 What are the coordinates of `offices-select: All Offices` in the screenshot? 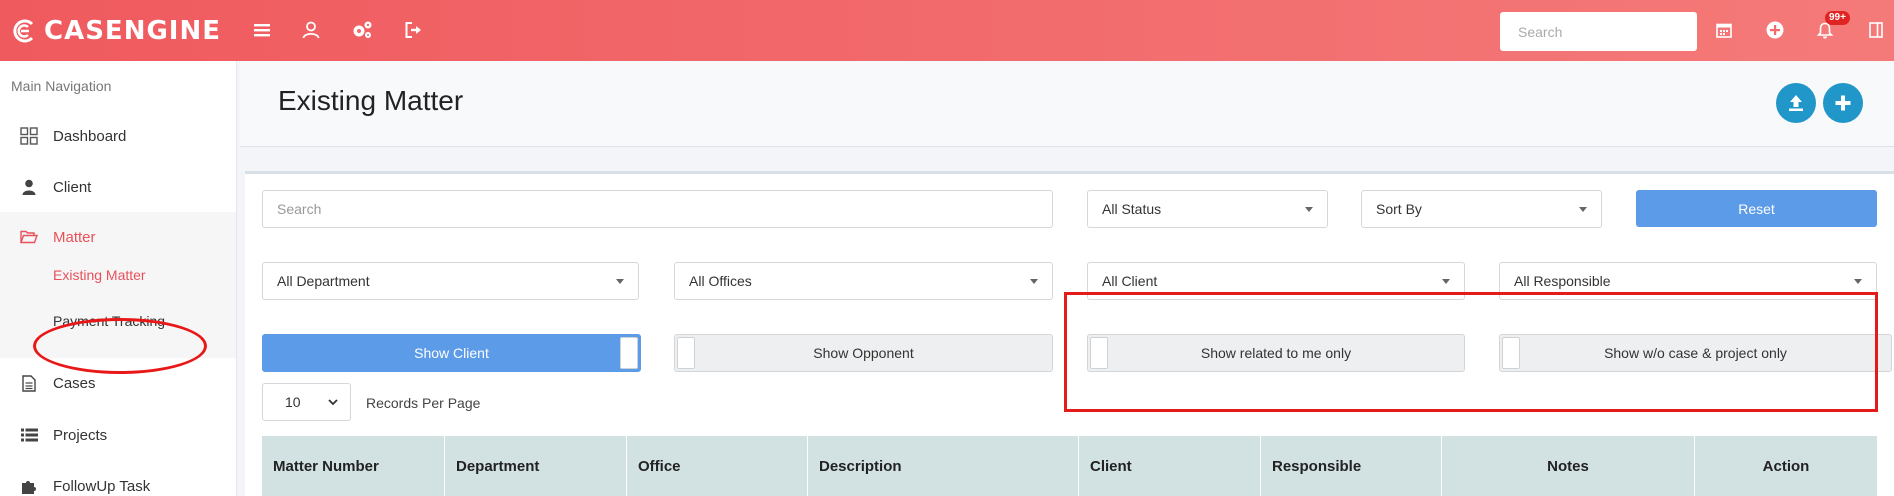 It's located at (863, 281).